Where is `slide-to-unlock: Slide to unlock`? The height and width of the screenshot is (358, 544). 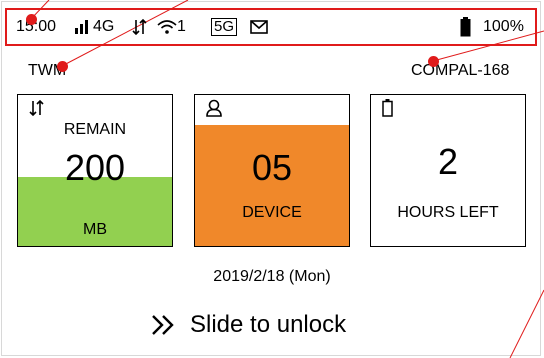
slide-to-unlock: Slide to unlock is located at coordinates (248, 325).